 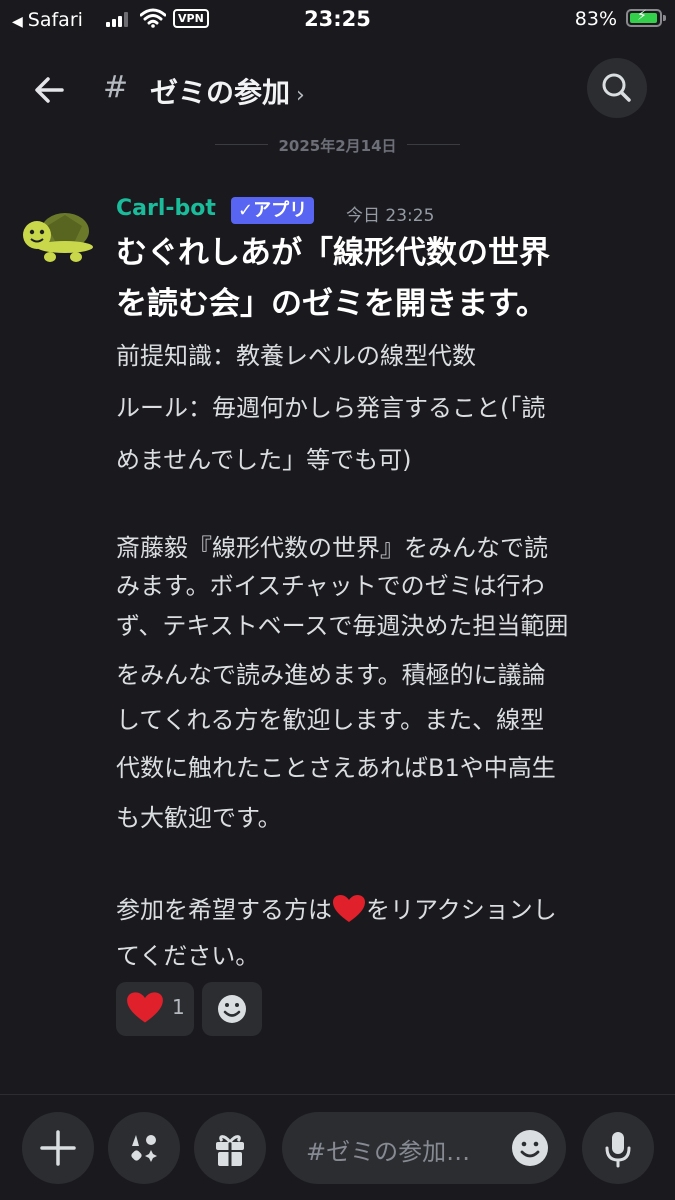 What do you see at coordinates (166, 208) in the screenshot?
I see `author-name: Carl-bot` at bounding box center [166, 208].